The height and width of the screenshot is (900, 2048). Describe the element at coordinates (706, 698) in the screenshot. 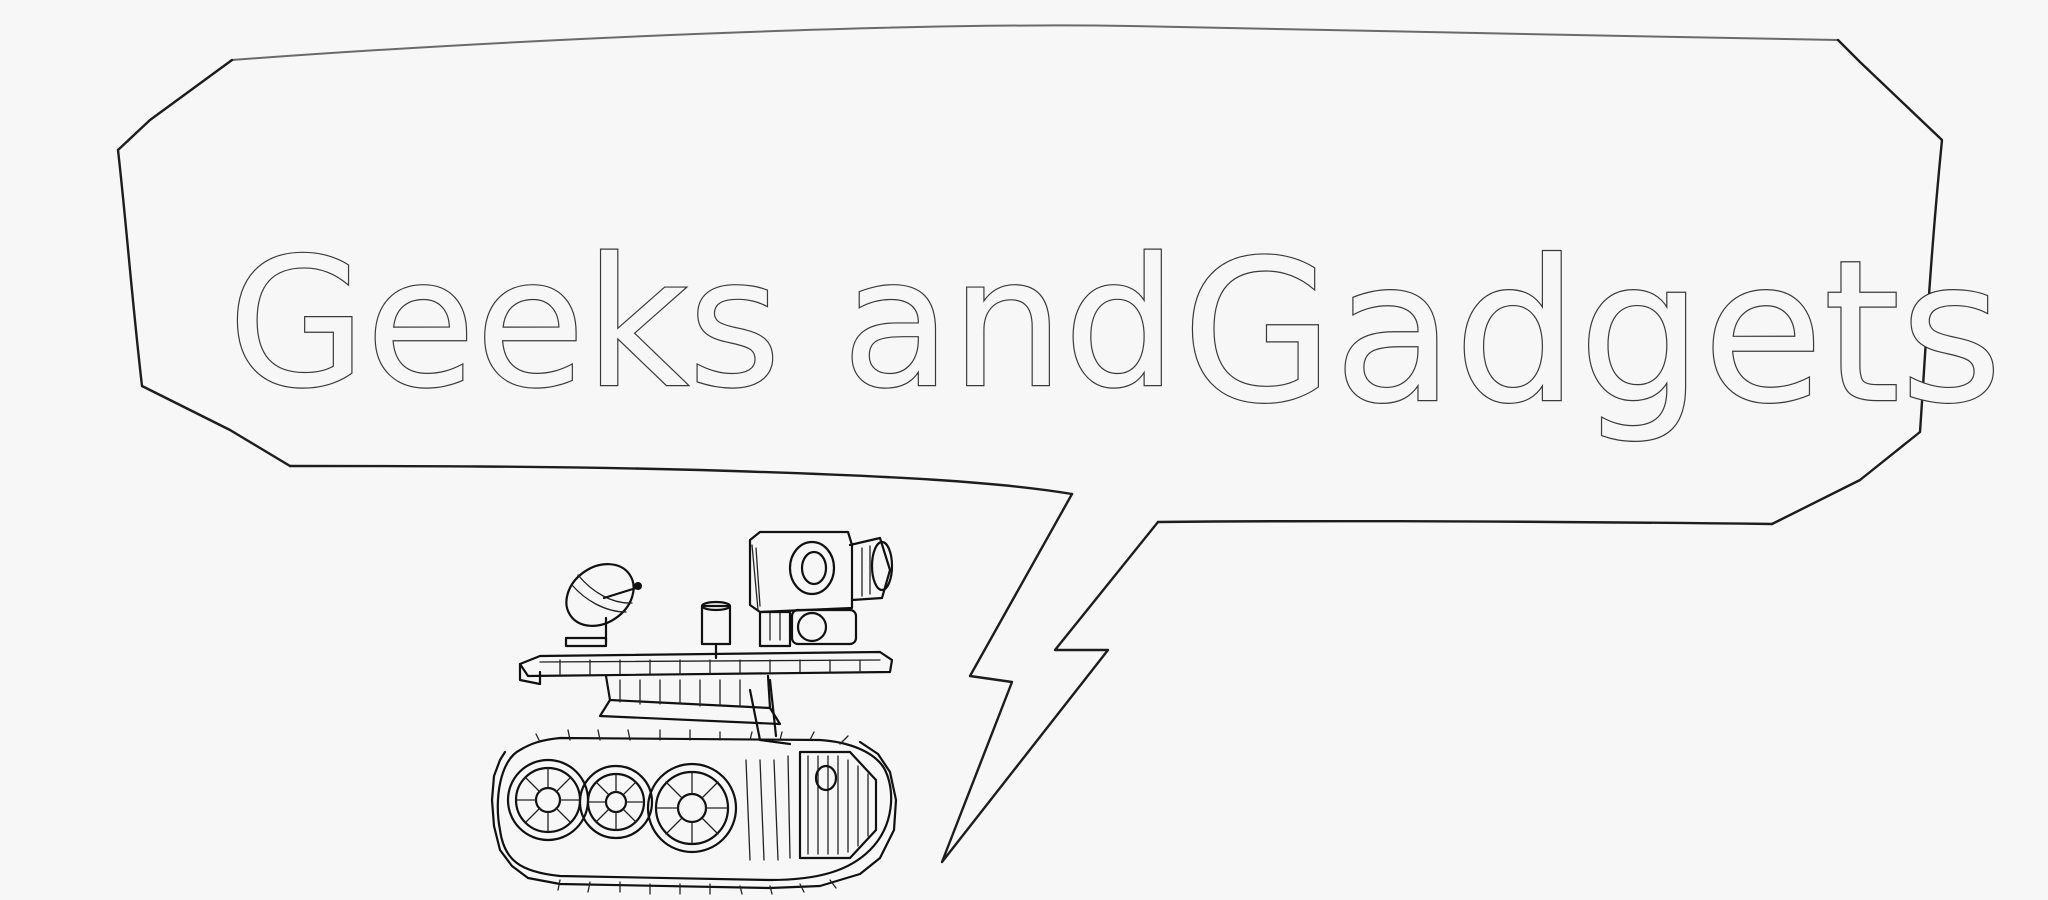

I see `rover-deck` at that location.